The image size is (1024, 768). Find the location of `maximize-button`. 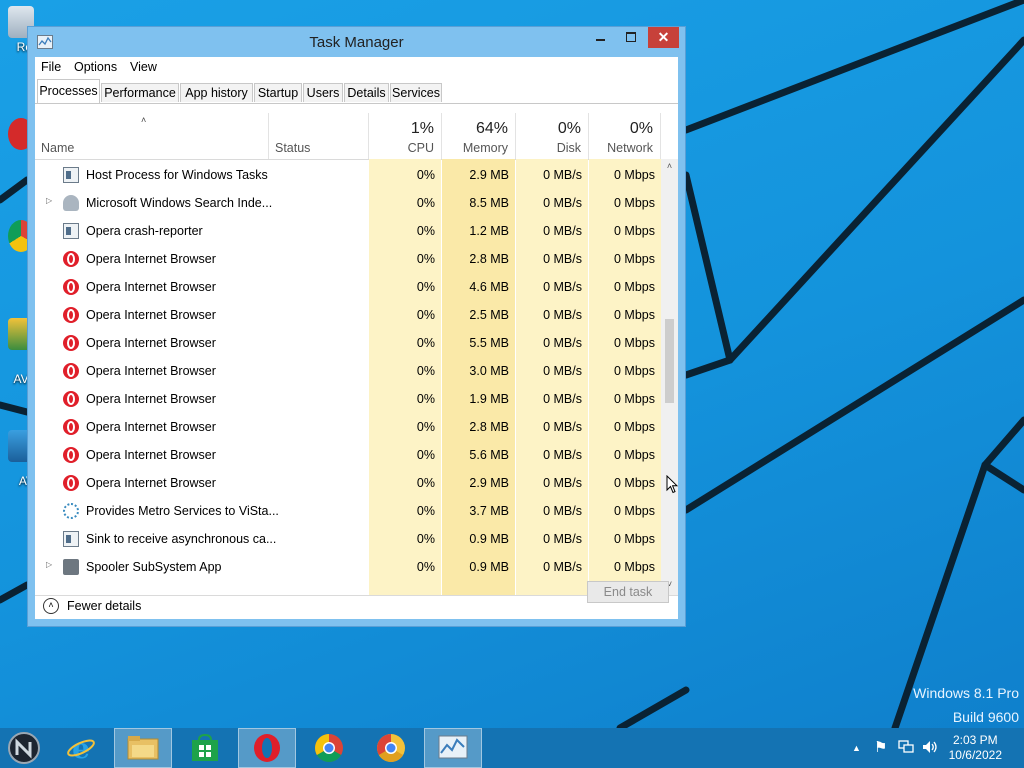

maximize-button is located at coordinates (632, 37).